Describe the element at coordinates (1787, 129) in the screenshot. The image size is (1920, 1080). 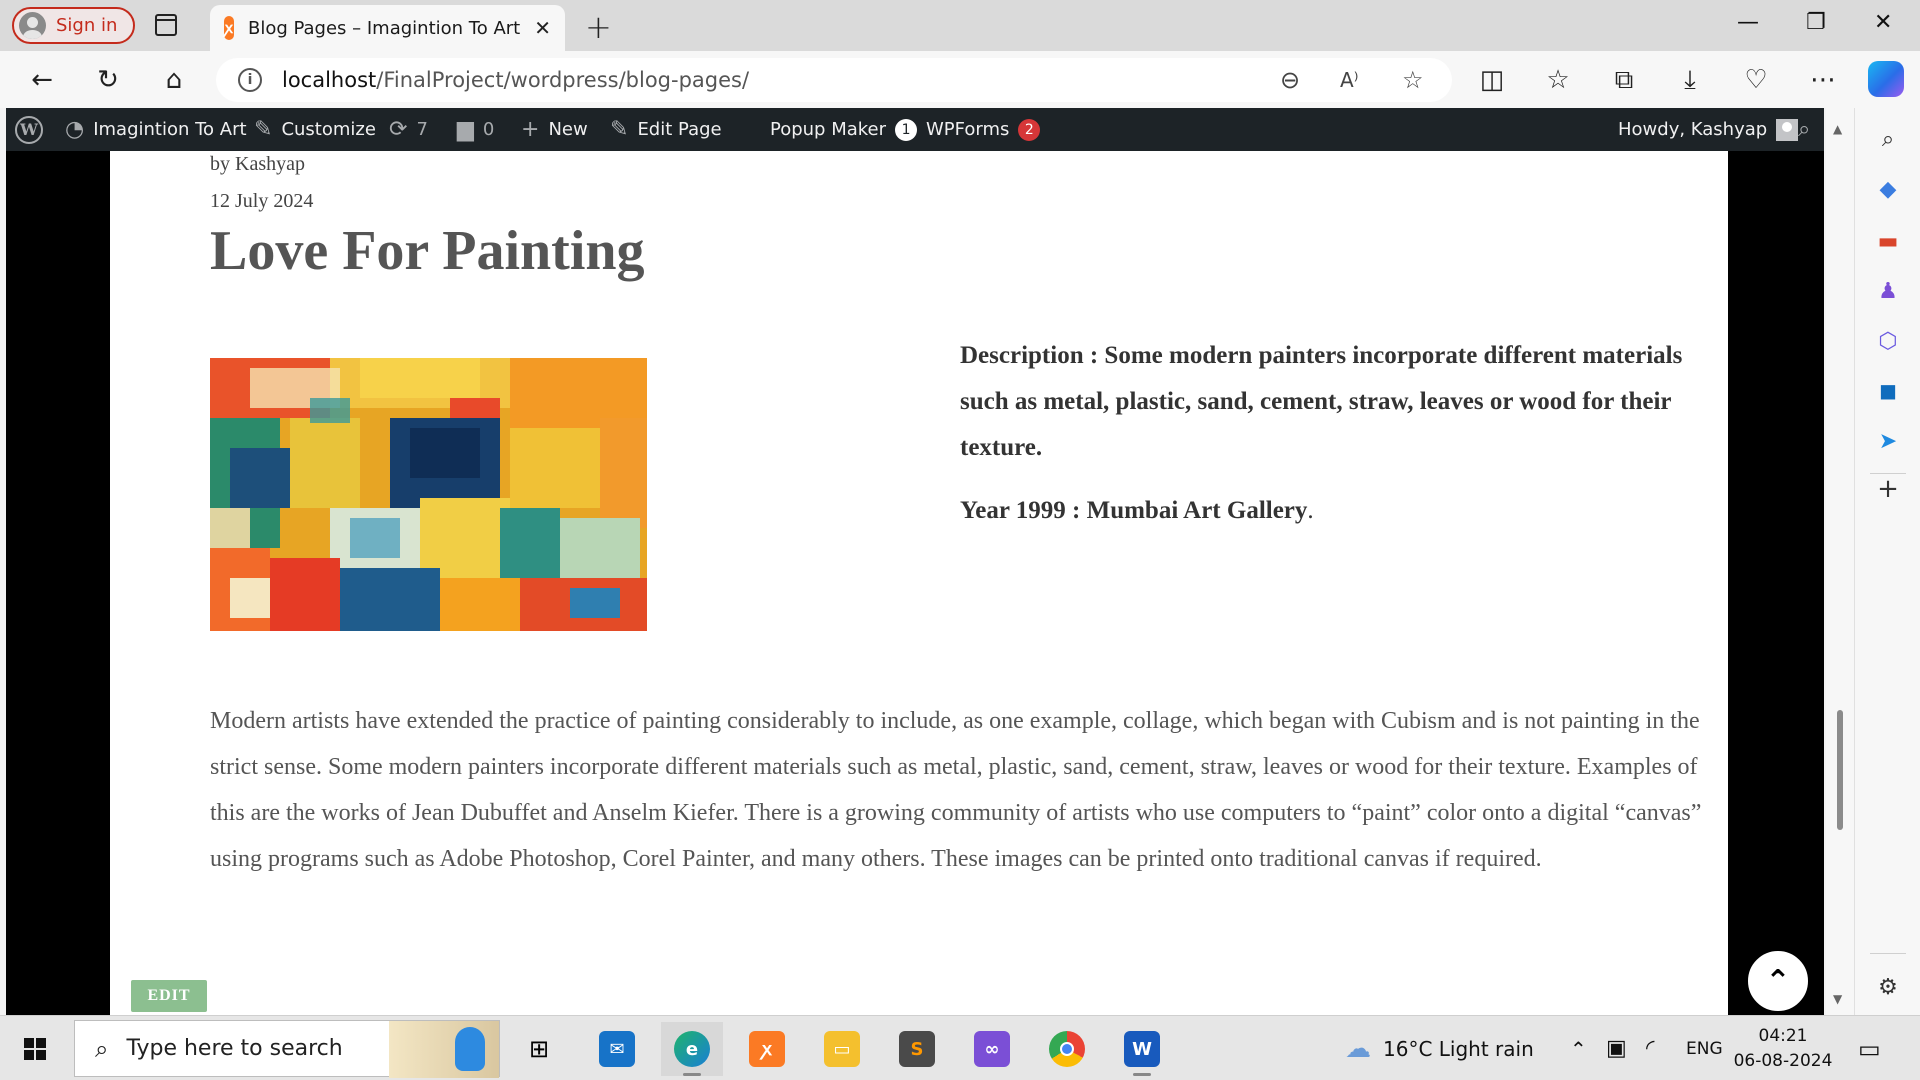
I see `user-avatar` at that location.